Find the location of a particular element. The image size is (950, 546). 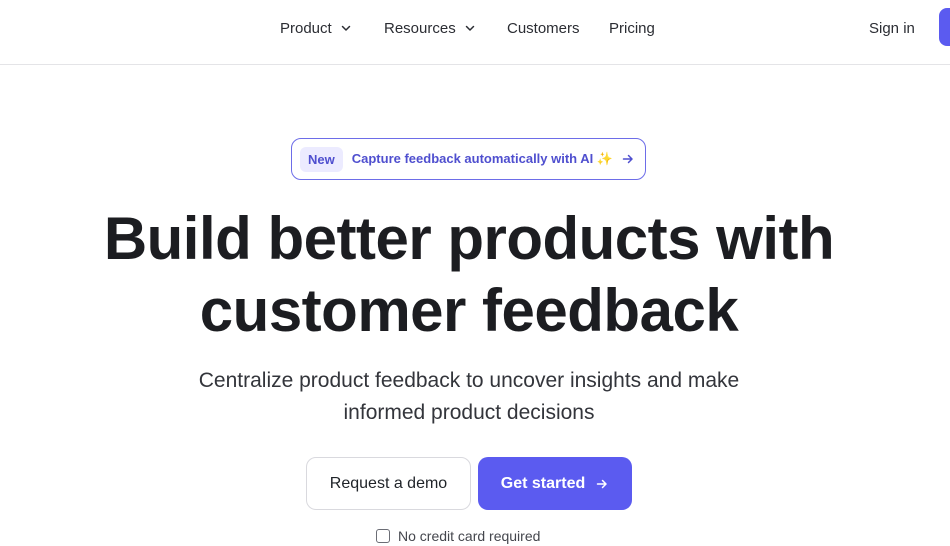

request-demo-button: Request a demo is located at coordinates (388, 483).